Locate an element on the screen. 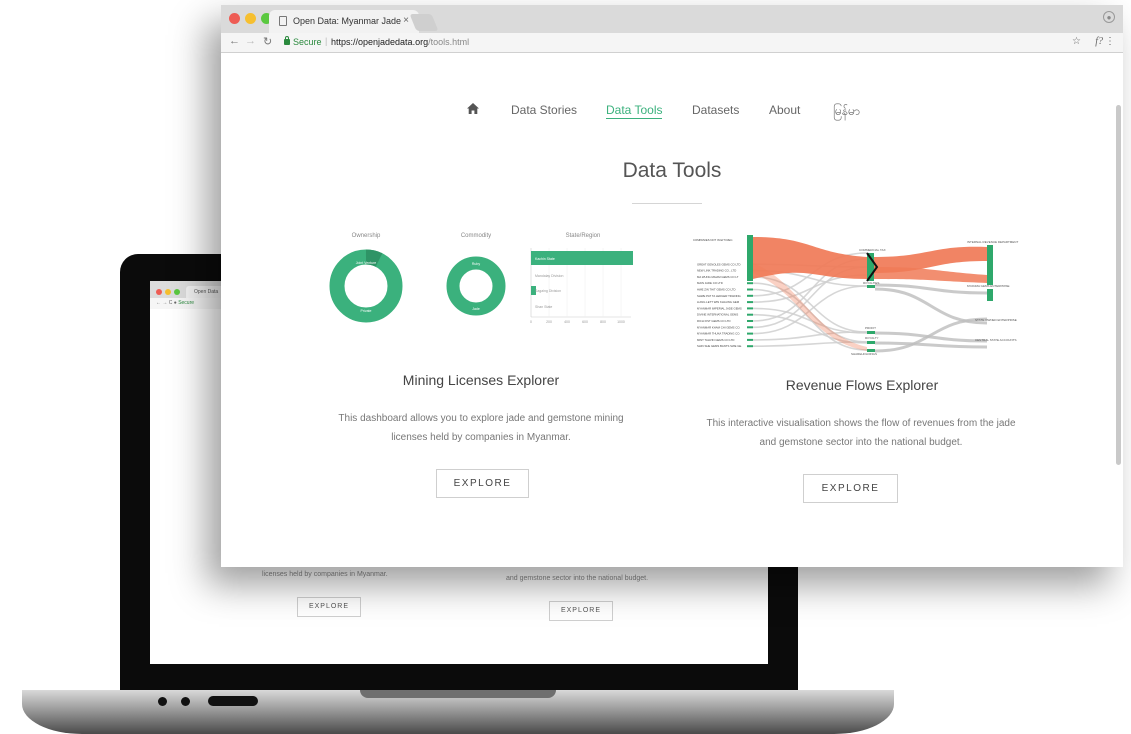  sankey-mid-label-3: PROFIT is located at coordinates (870, 328).